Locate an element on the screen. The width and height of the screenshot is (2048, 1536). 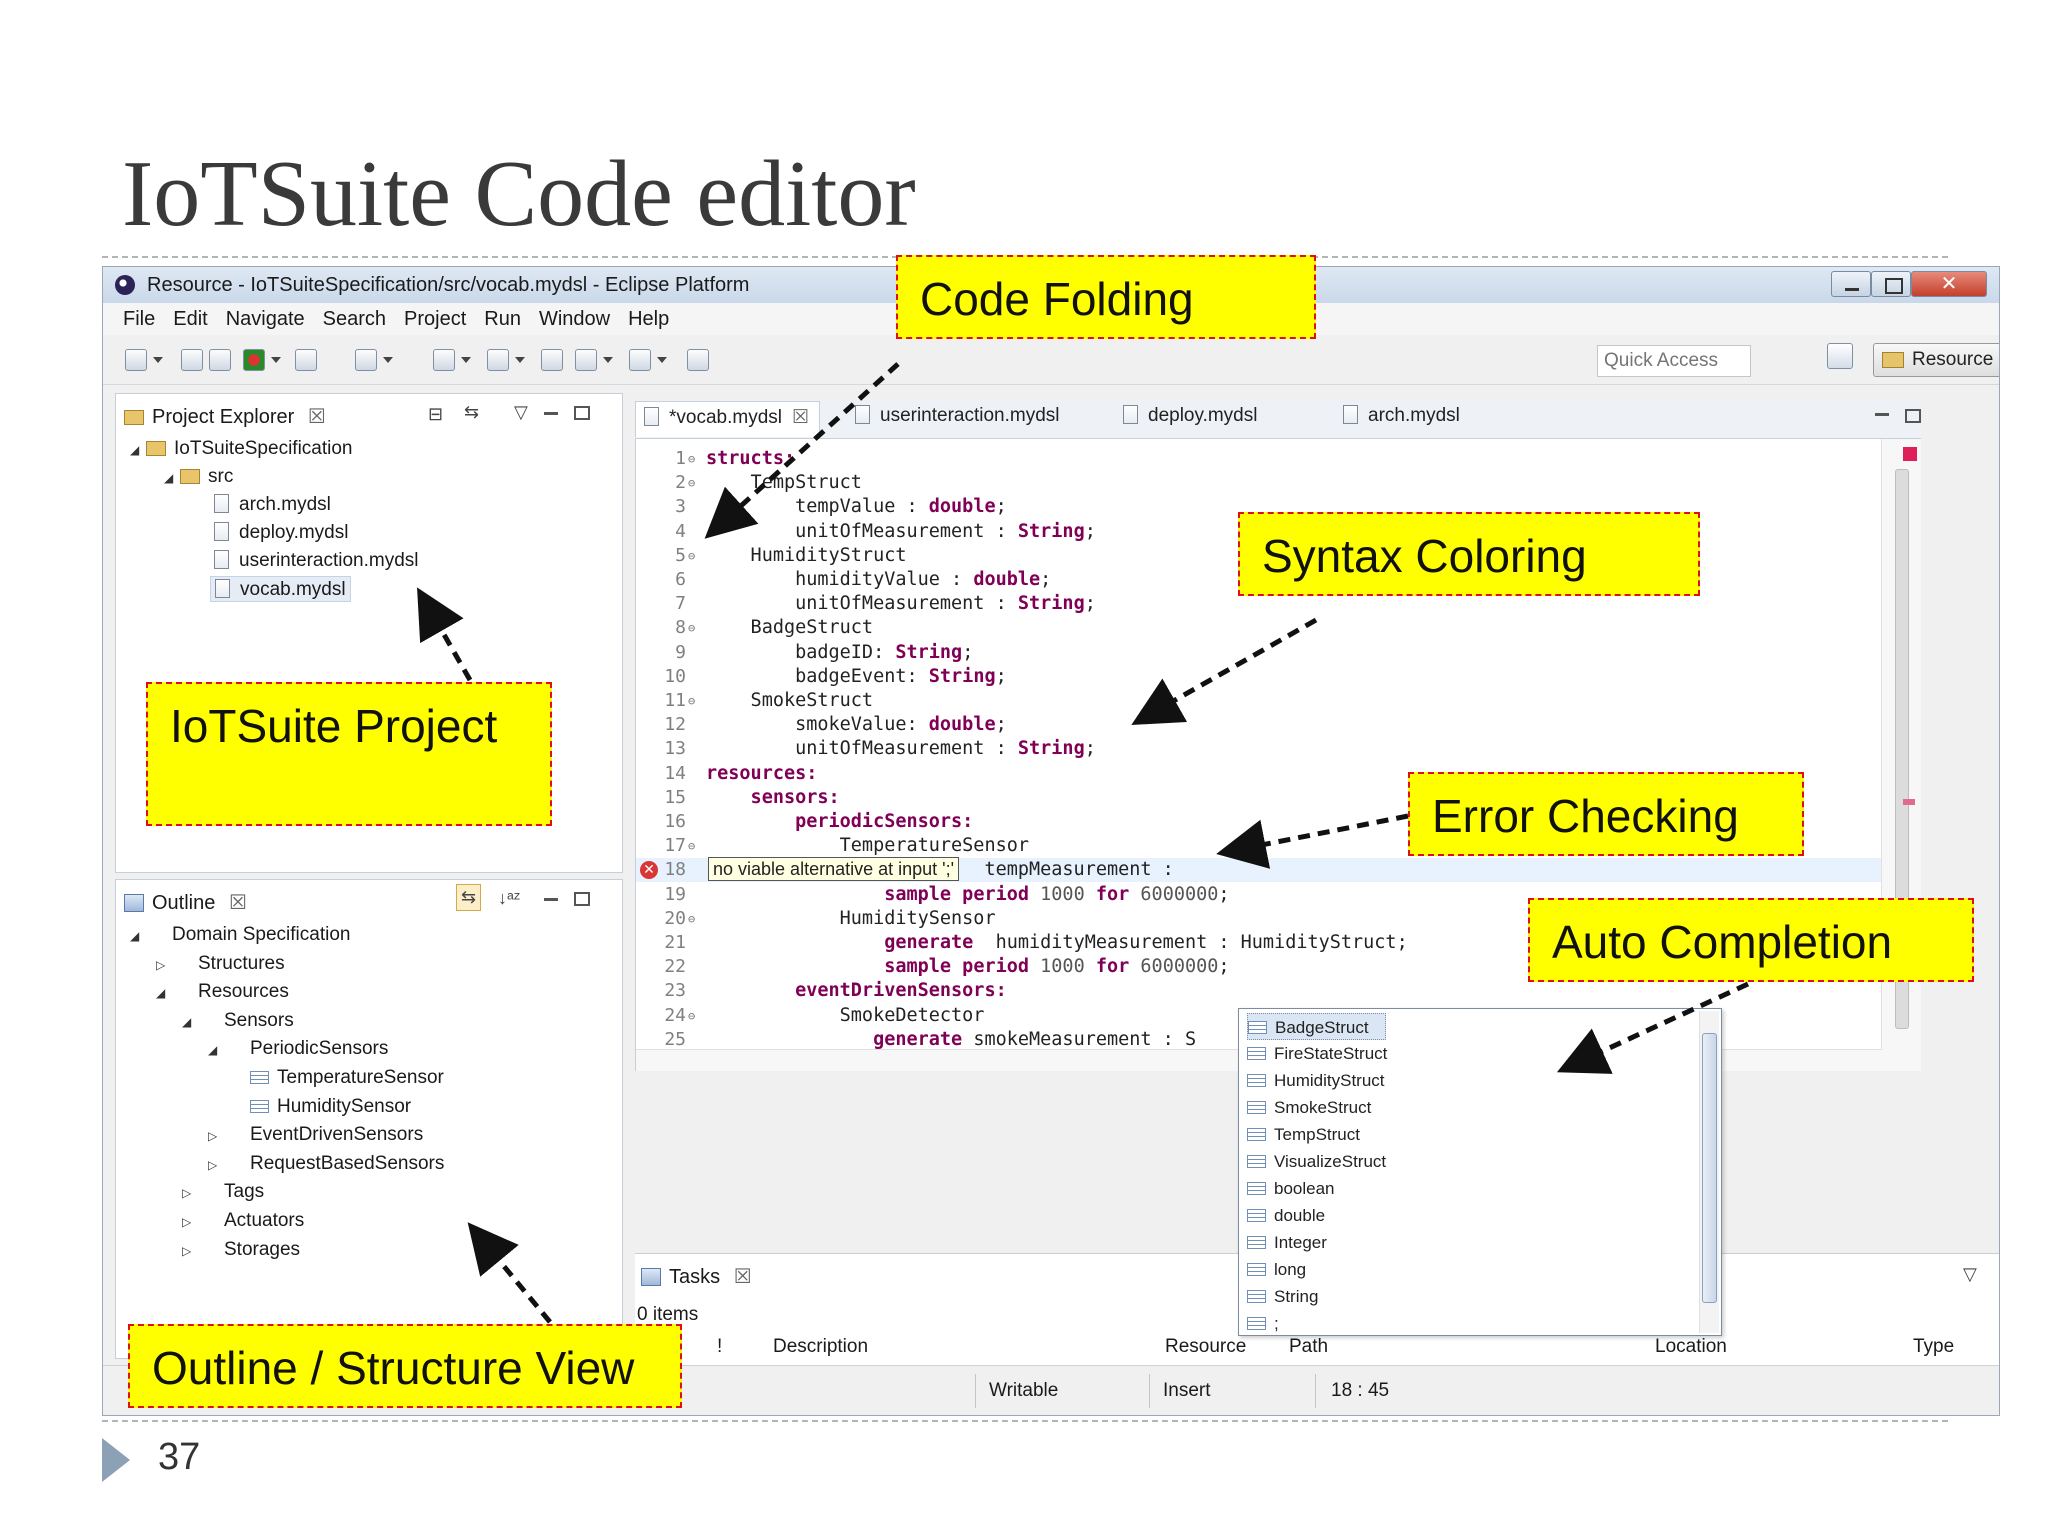
menu-help: Help is located at coordinates (648, 319).